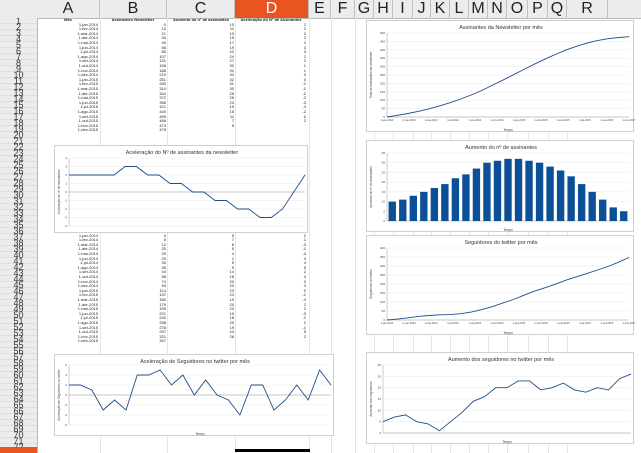 The width and height of the screenshot is (641, 453). Describe the element at coordinates (68, 66) in the screenshot. I see `table-cell: 1-out-2014` at that location.